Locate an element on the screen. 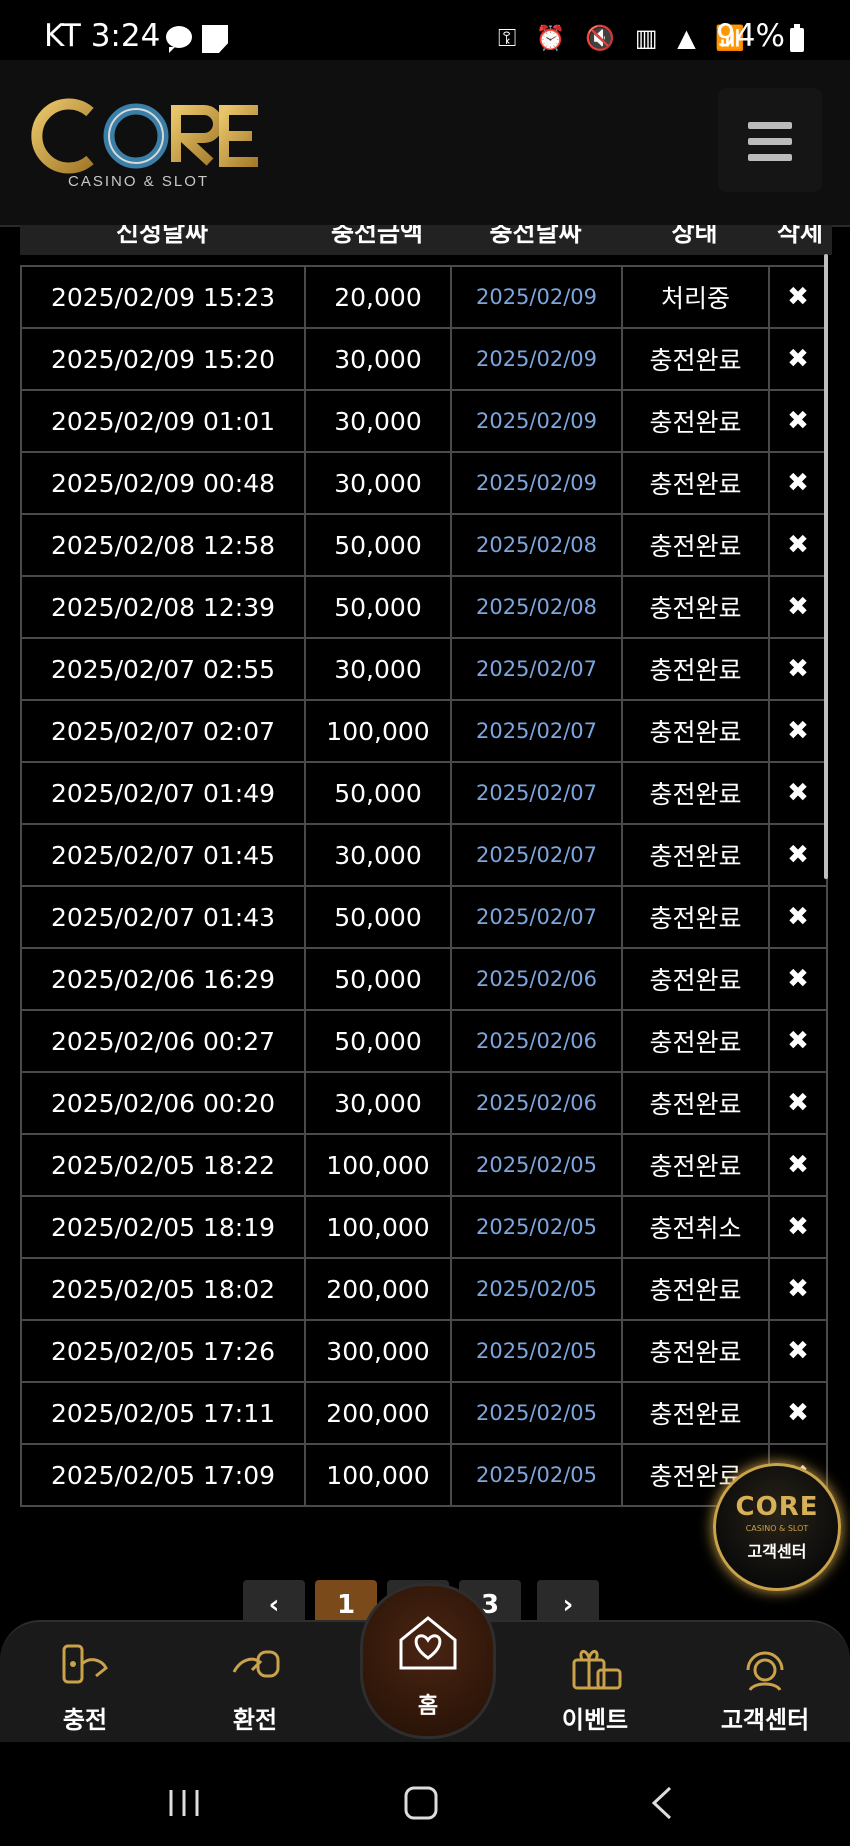 The height and width of the screenshot is (1846, 850). table-row: 2025/02/09 15:20 30,000 2025/02/09 충전완료 ✖ is located at coordinates (424, 359).